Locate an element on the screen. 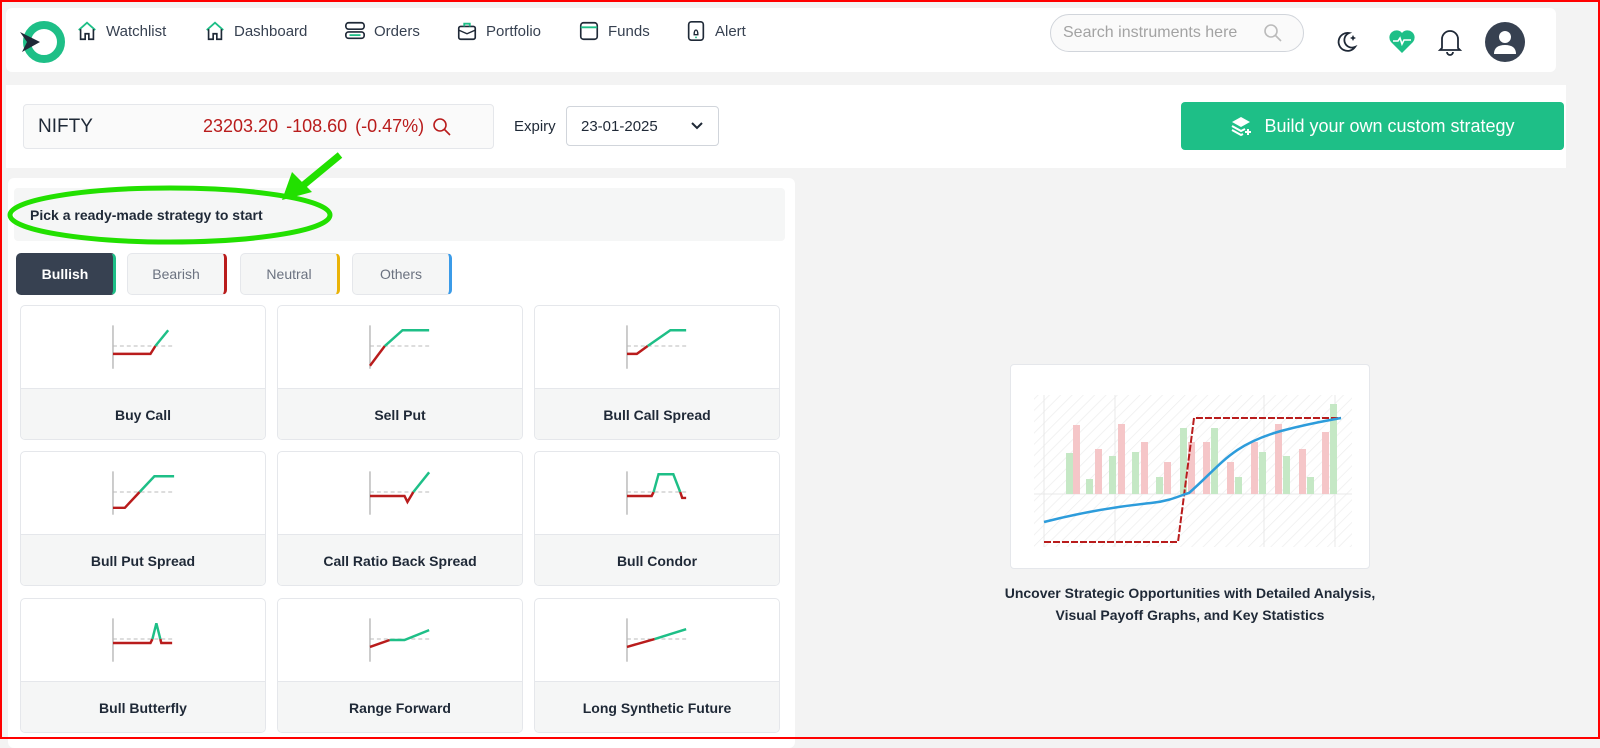 This screenshot has height=748, width=1600. logo is located at coordinates (42, 42).